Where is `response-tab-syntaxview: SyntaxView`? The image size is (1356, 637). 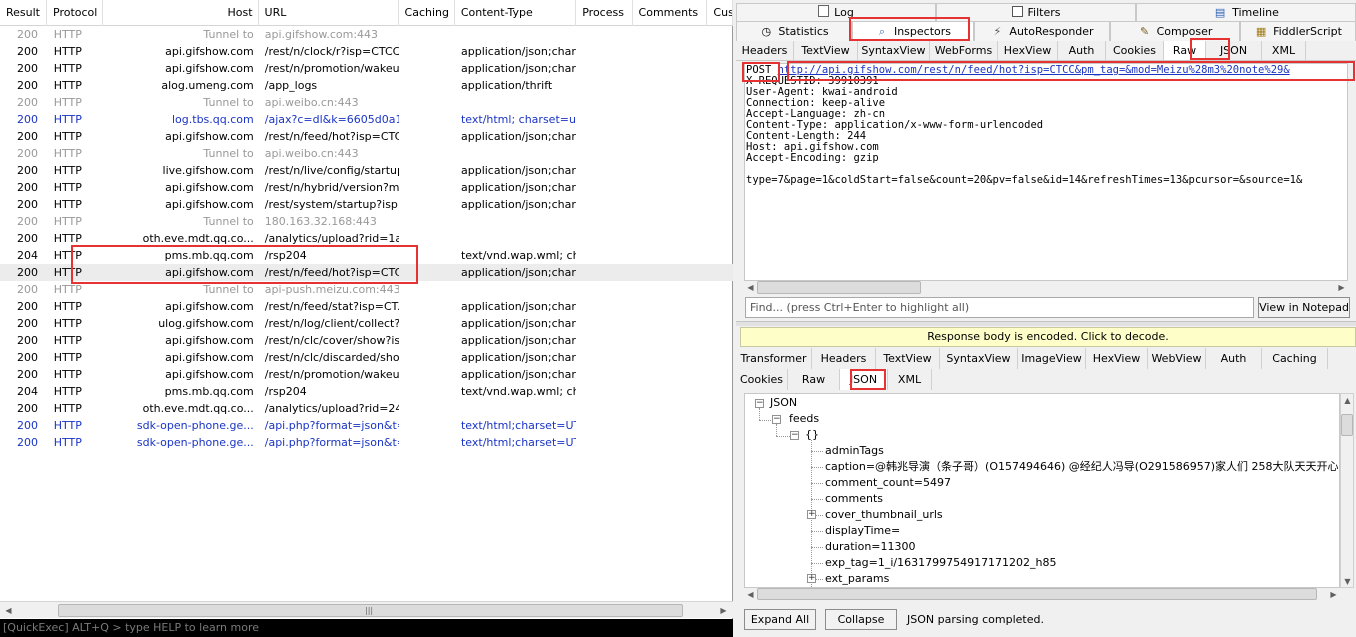
response-tab-syntaxview: SyntaxView is located at coordinates (979, 358).